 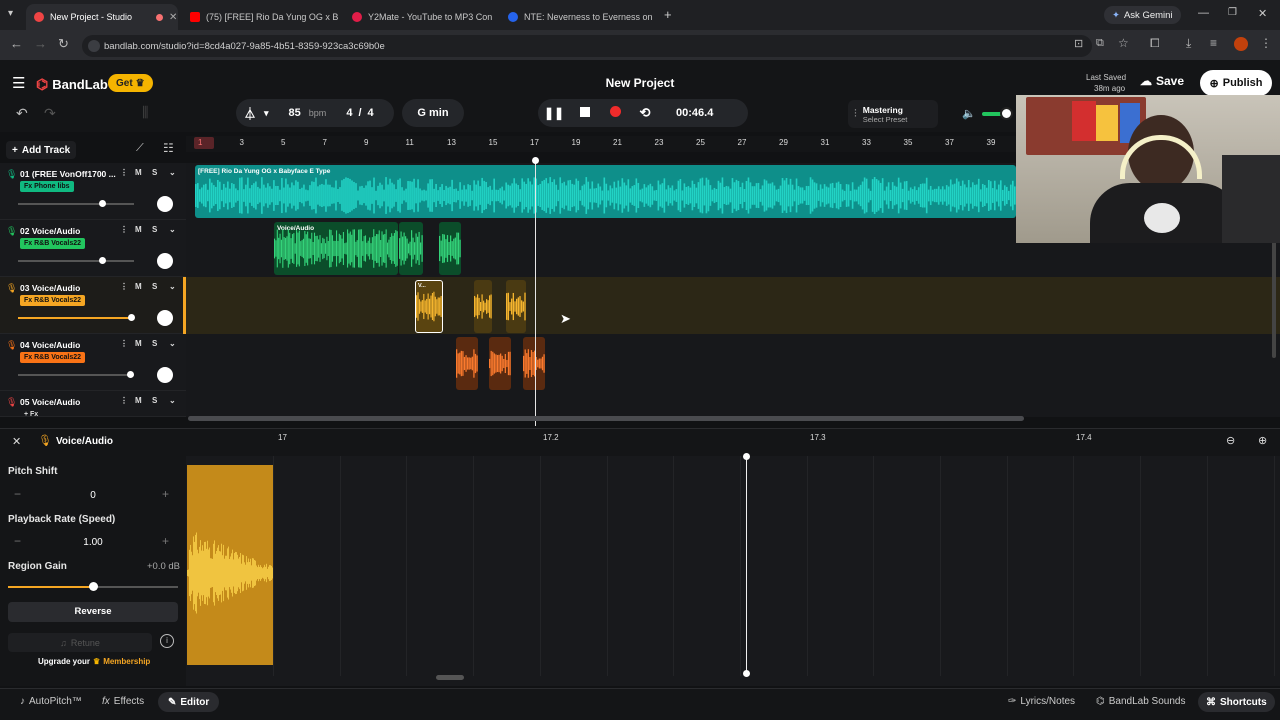 I want to click on redo-icon: ↷, so click(x=50, y=113).